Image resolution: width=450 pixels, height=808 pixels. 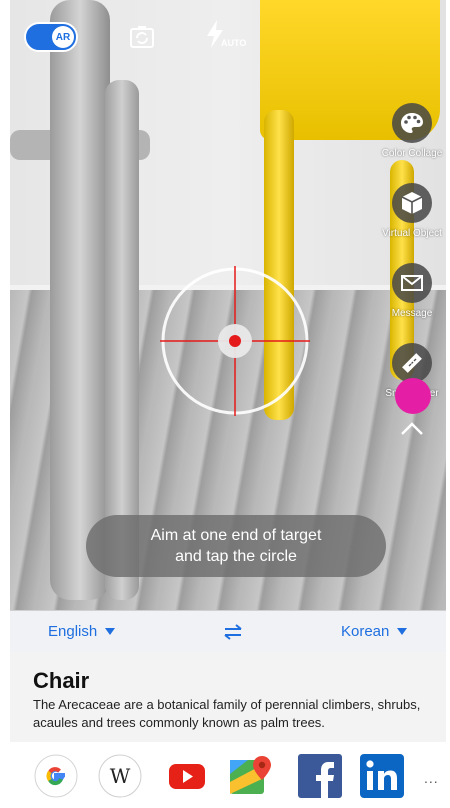 What do you see at coordinates (234, 43) in the screenshot?
I see `flash-mode-label: AUTO` at bounding box center [234, 43].